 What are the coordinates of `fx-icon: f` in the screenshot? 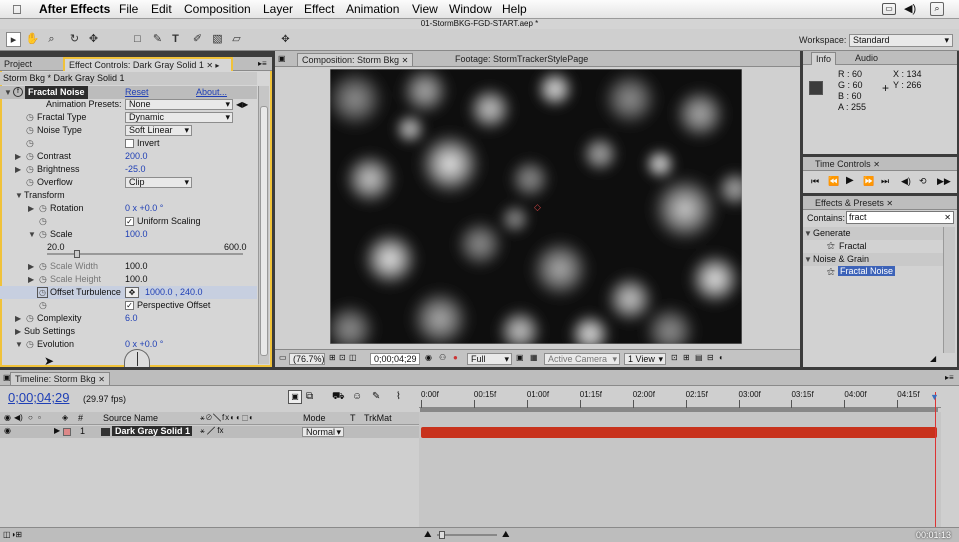 It's located at (18, 92).